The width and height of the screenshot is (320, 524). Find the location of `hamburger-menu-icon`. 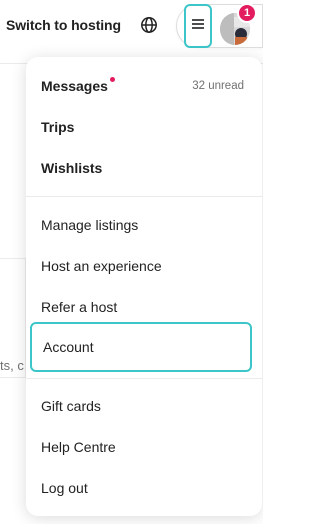

hamburger-menu-icon is located at coordinates (198, 26).